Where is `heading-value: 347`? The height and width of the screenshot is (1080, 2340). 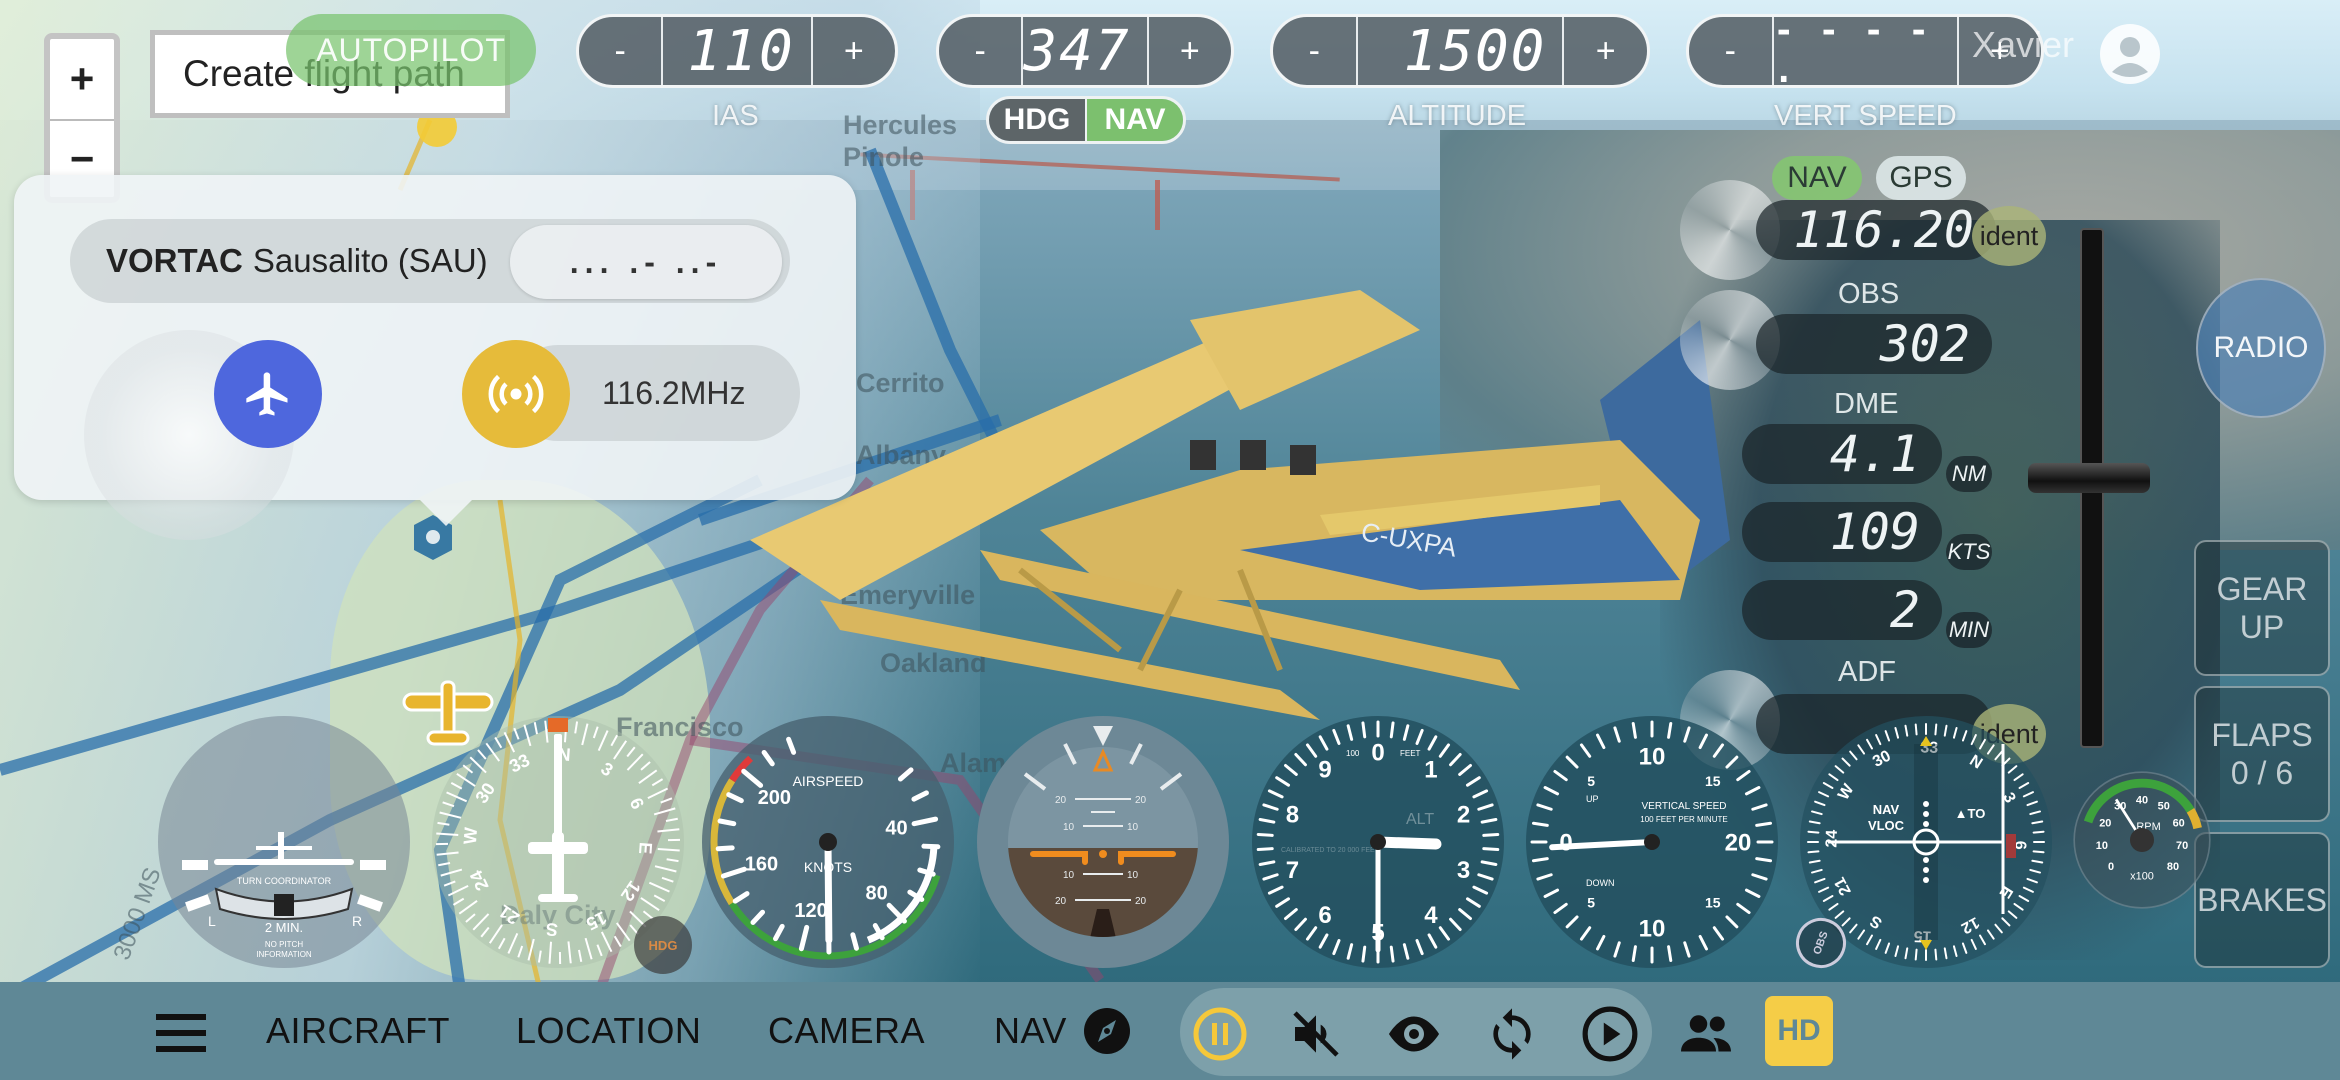
heading-value: 347 is located at coordinates (1085, 51).